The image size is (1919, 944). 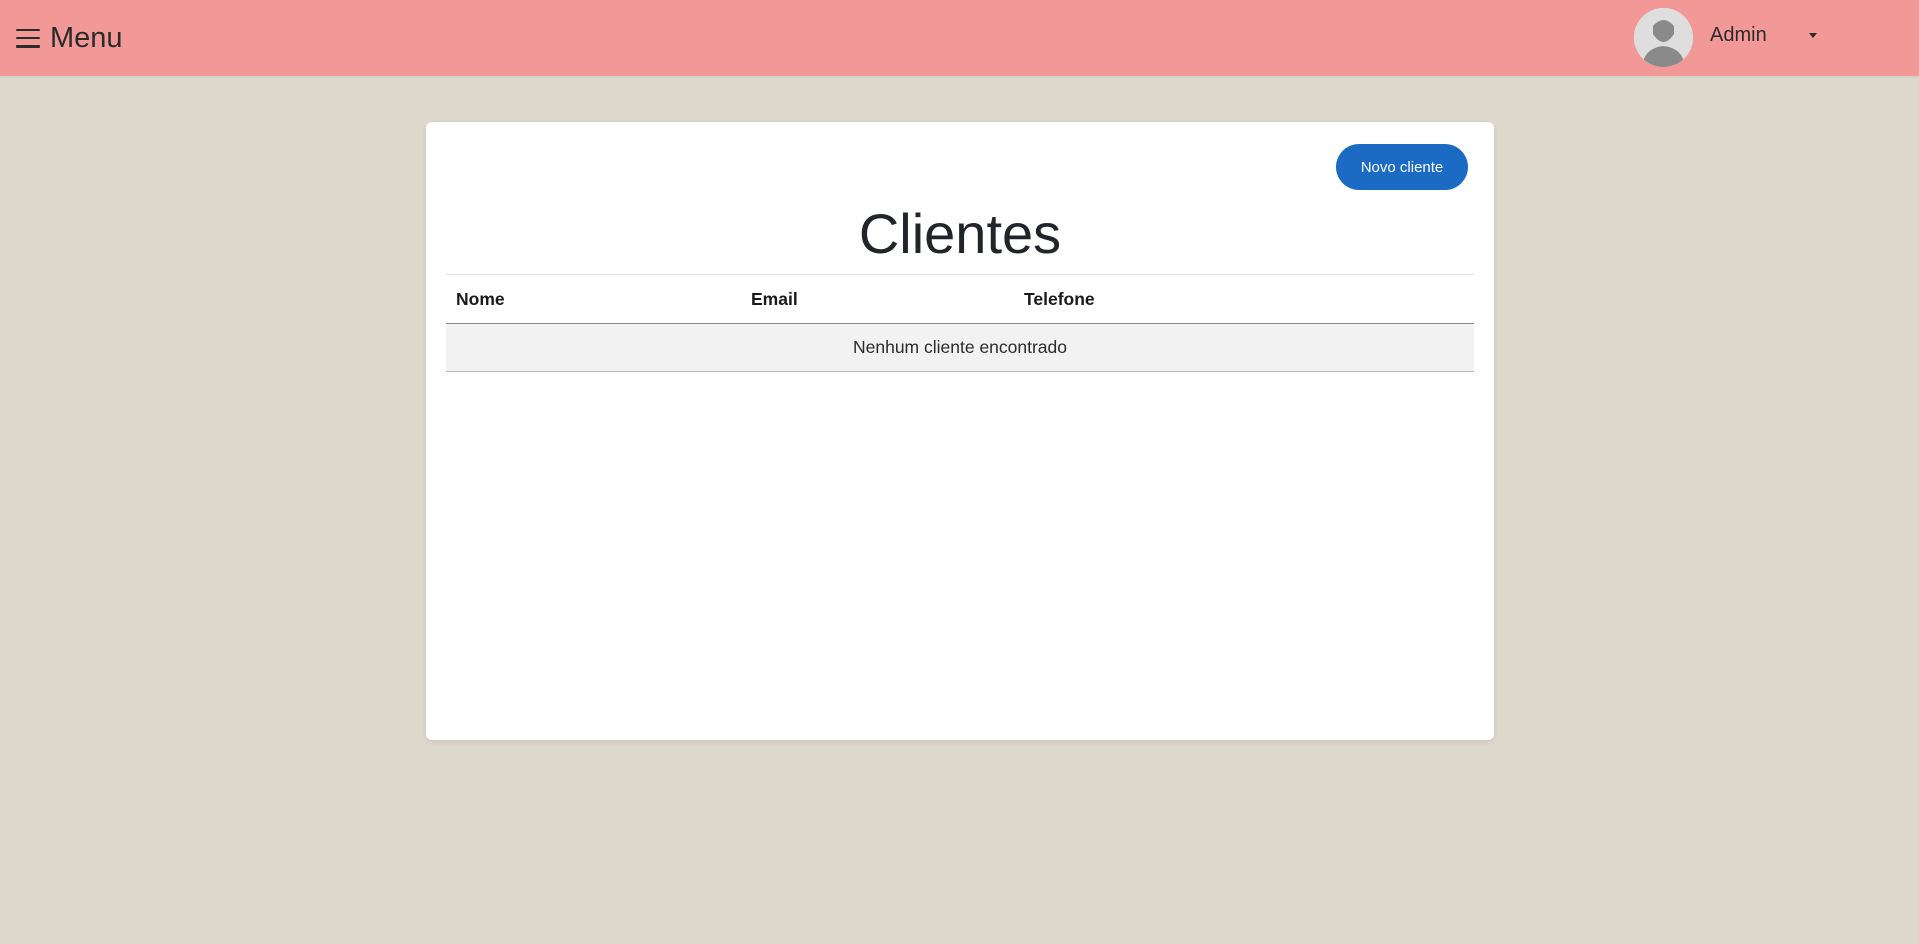 What do you see at coordinates (1738, 35) in the screenshot?
I see `user-name: Admin` at bounding box center [1738, 35].